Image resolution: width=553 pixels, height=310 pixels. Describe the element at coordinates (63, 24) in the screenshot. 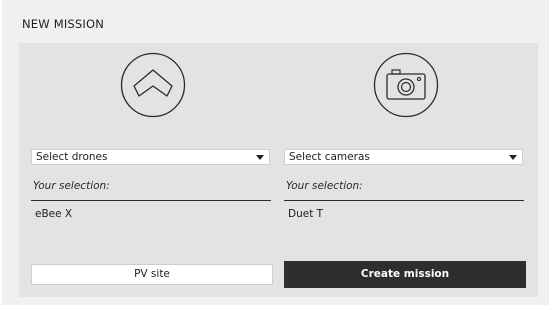

I see `page-title: NEW MISSION` at that location.